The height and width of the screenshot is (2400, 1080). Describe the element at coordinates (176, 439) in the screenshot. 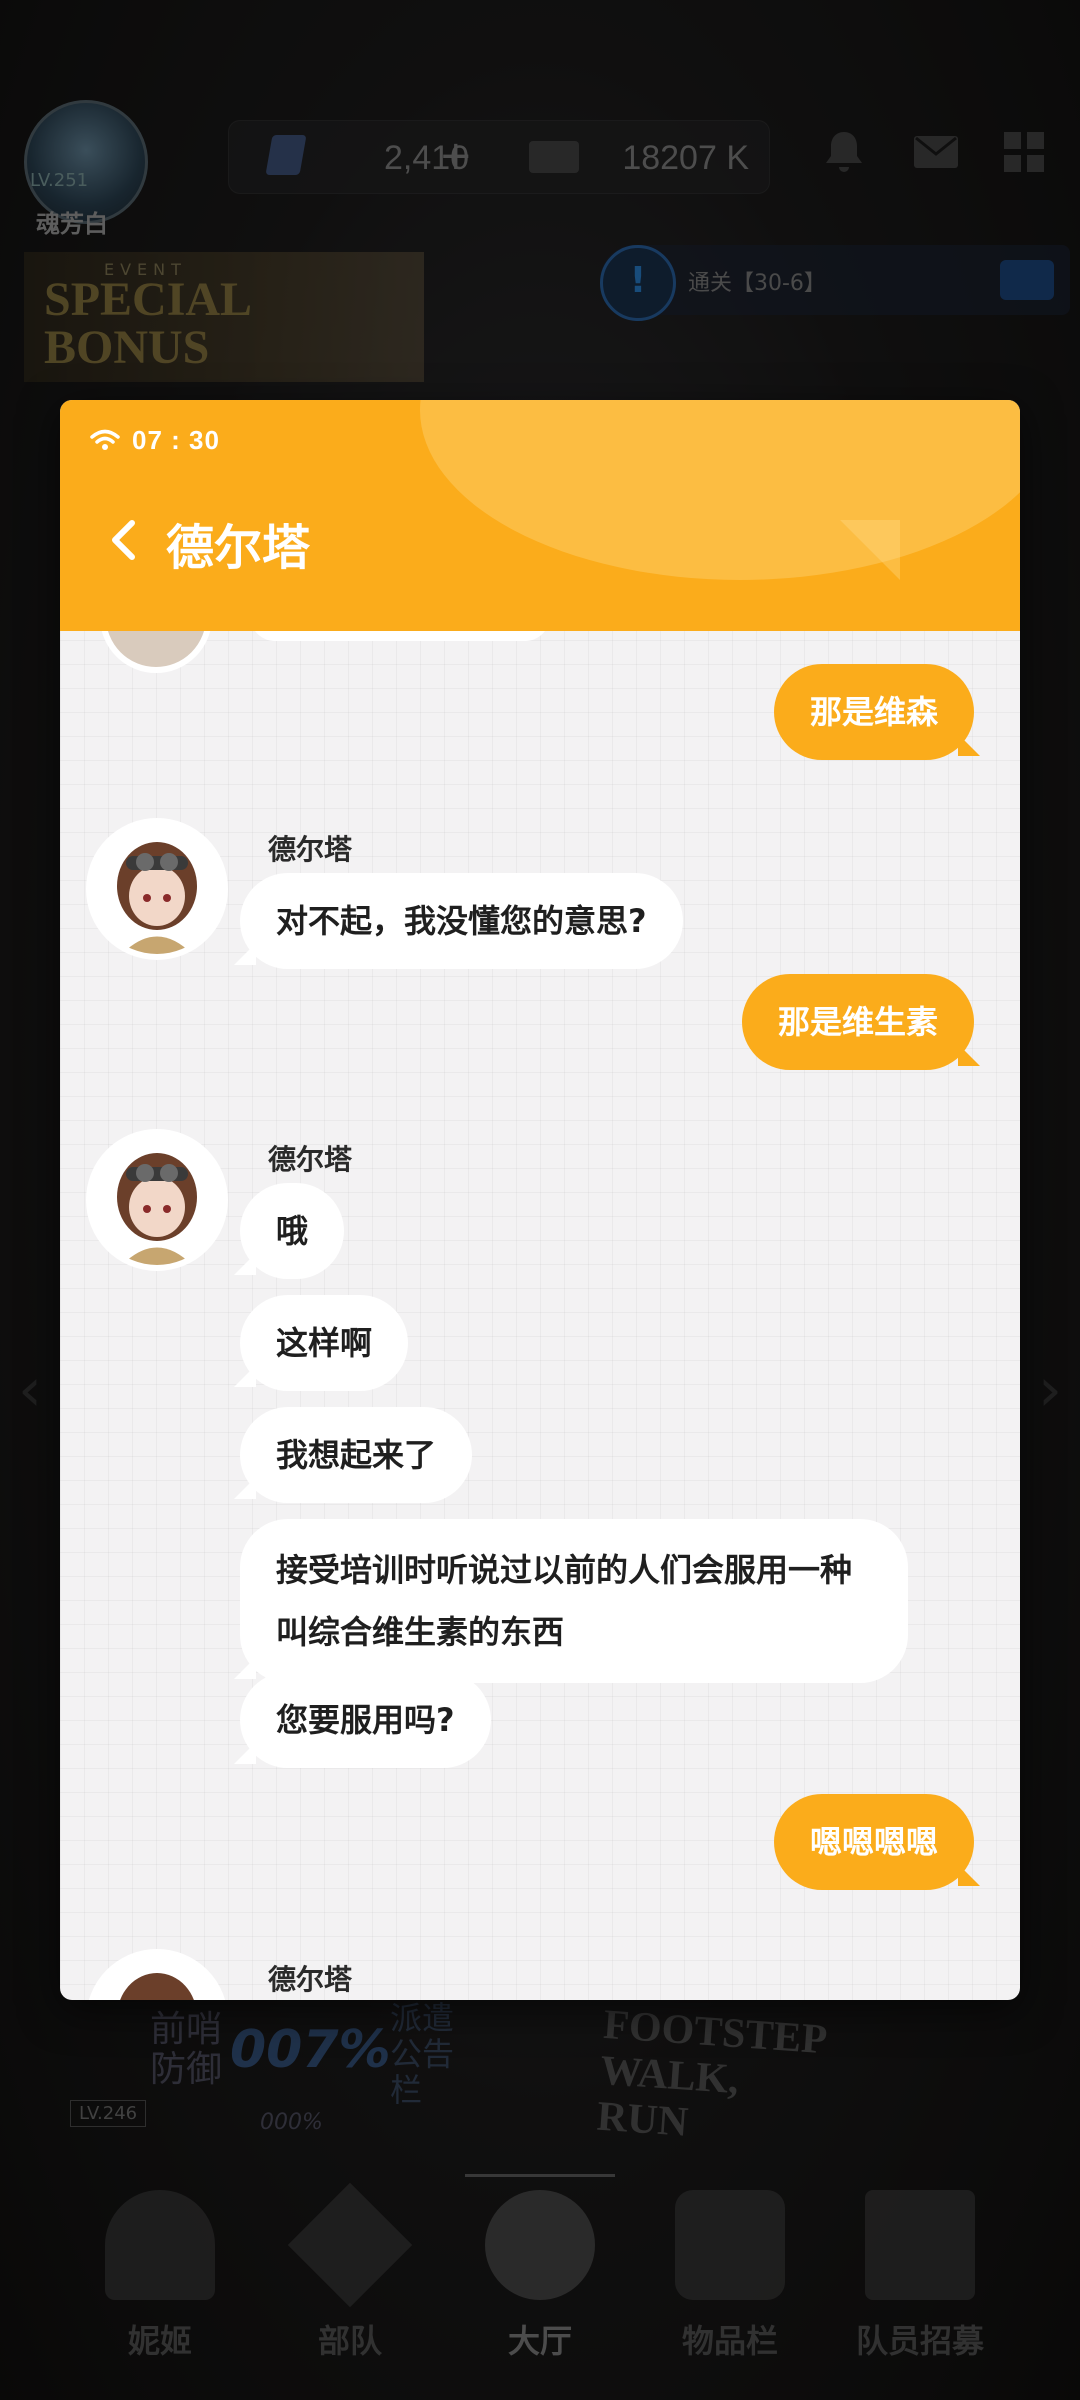

I see `status-time: 07 : 30` at that location.